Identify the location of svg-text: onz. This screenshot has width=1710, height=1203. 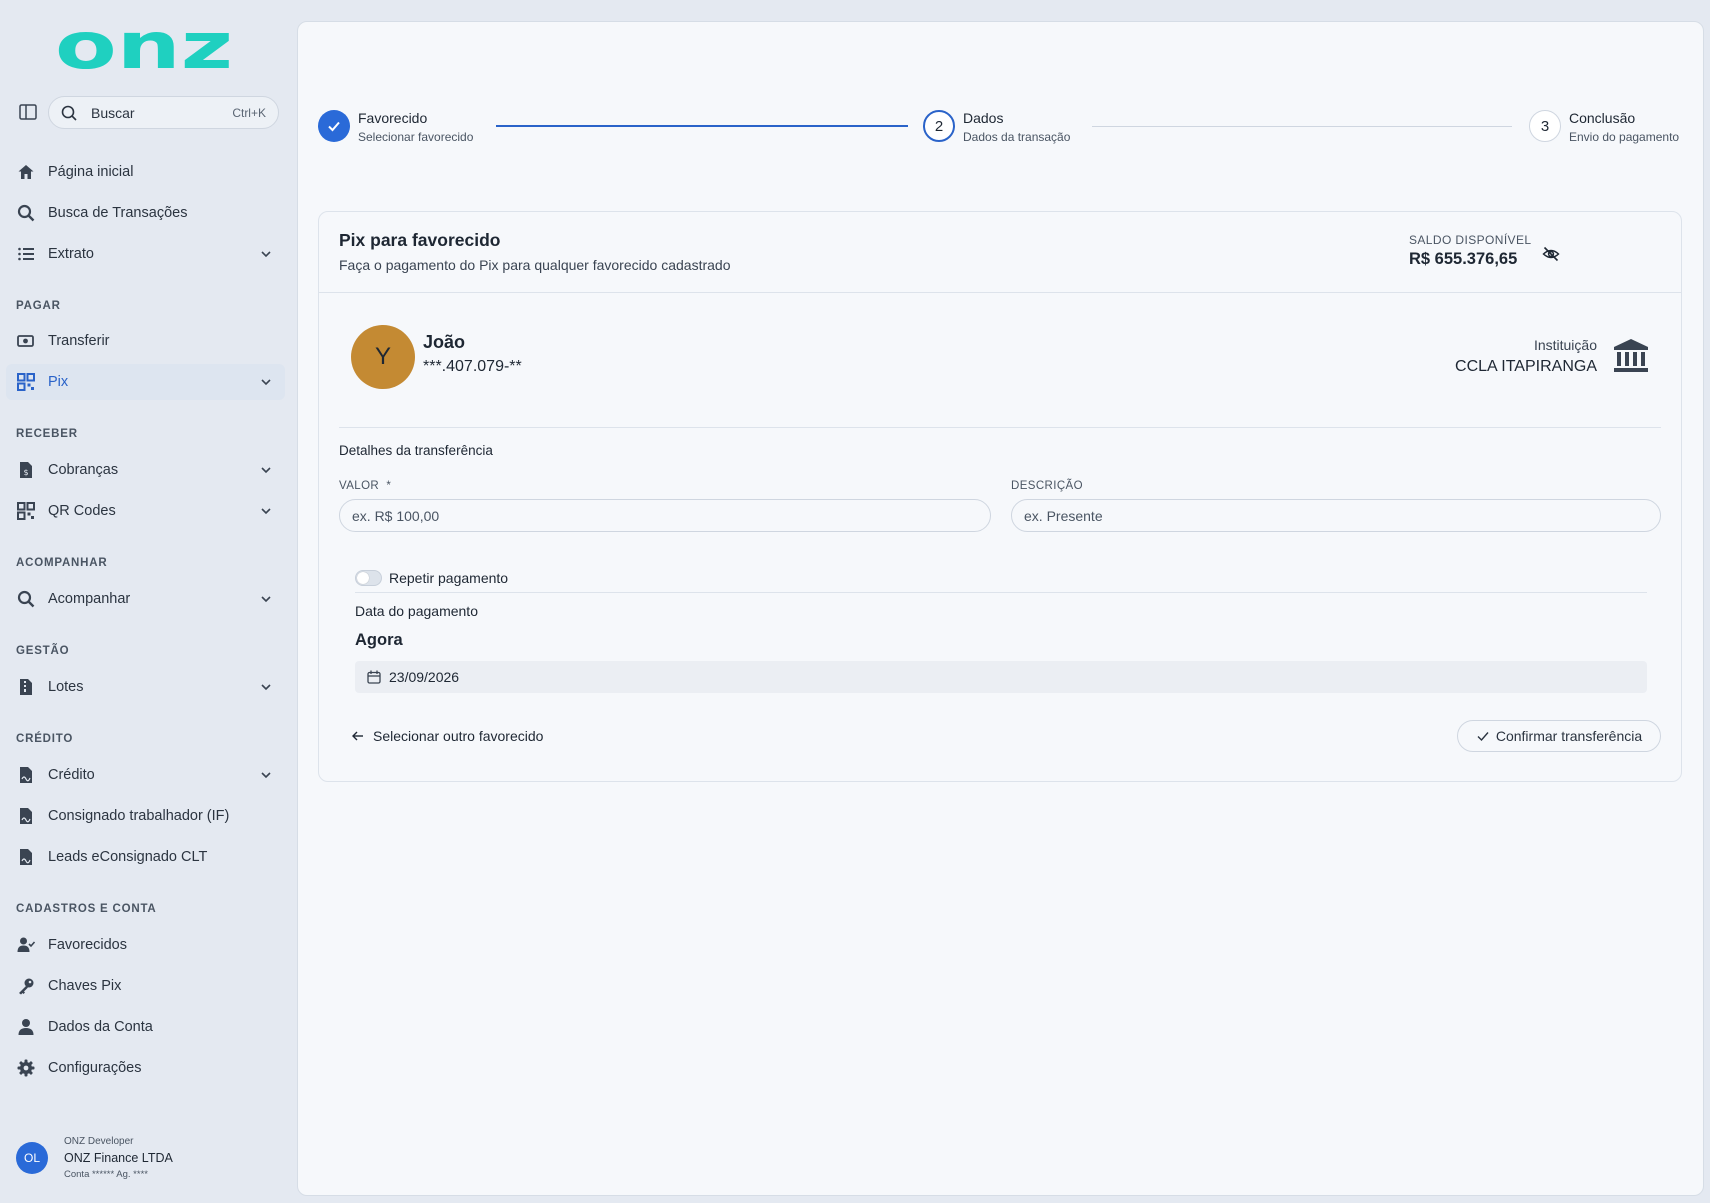
(144, 48).